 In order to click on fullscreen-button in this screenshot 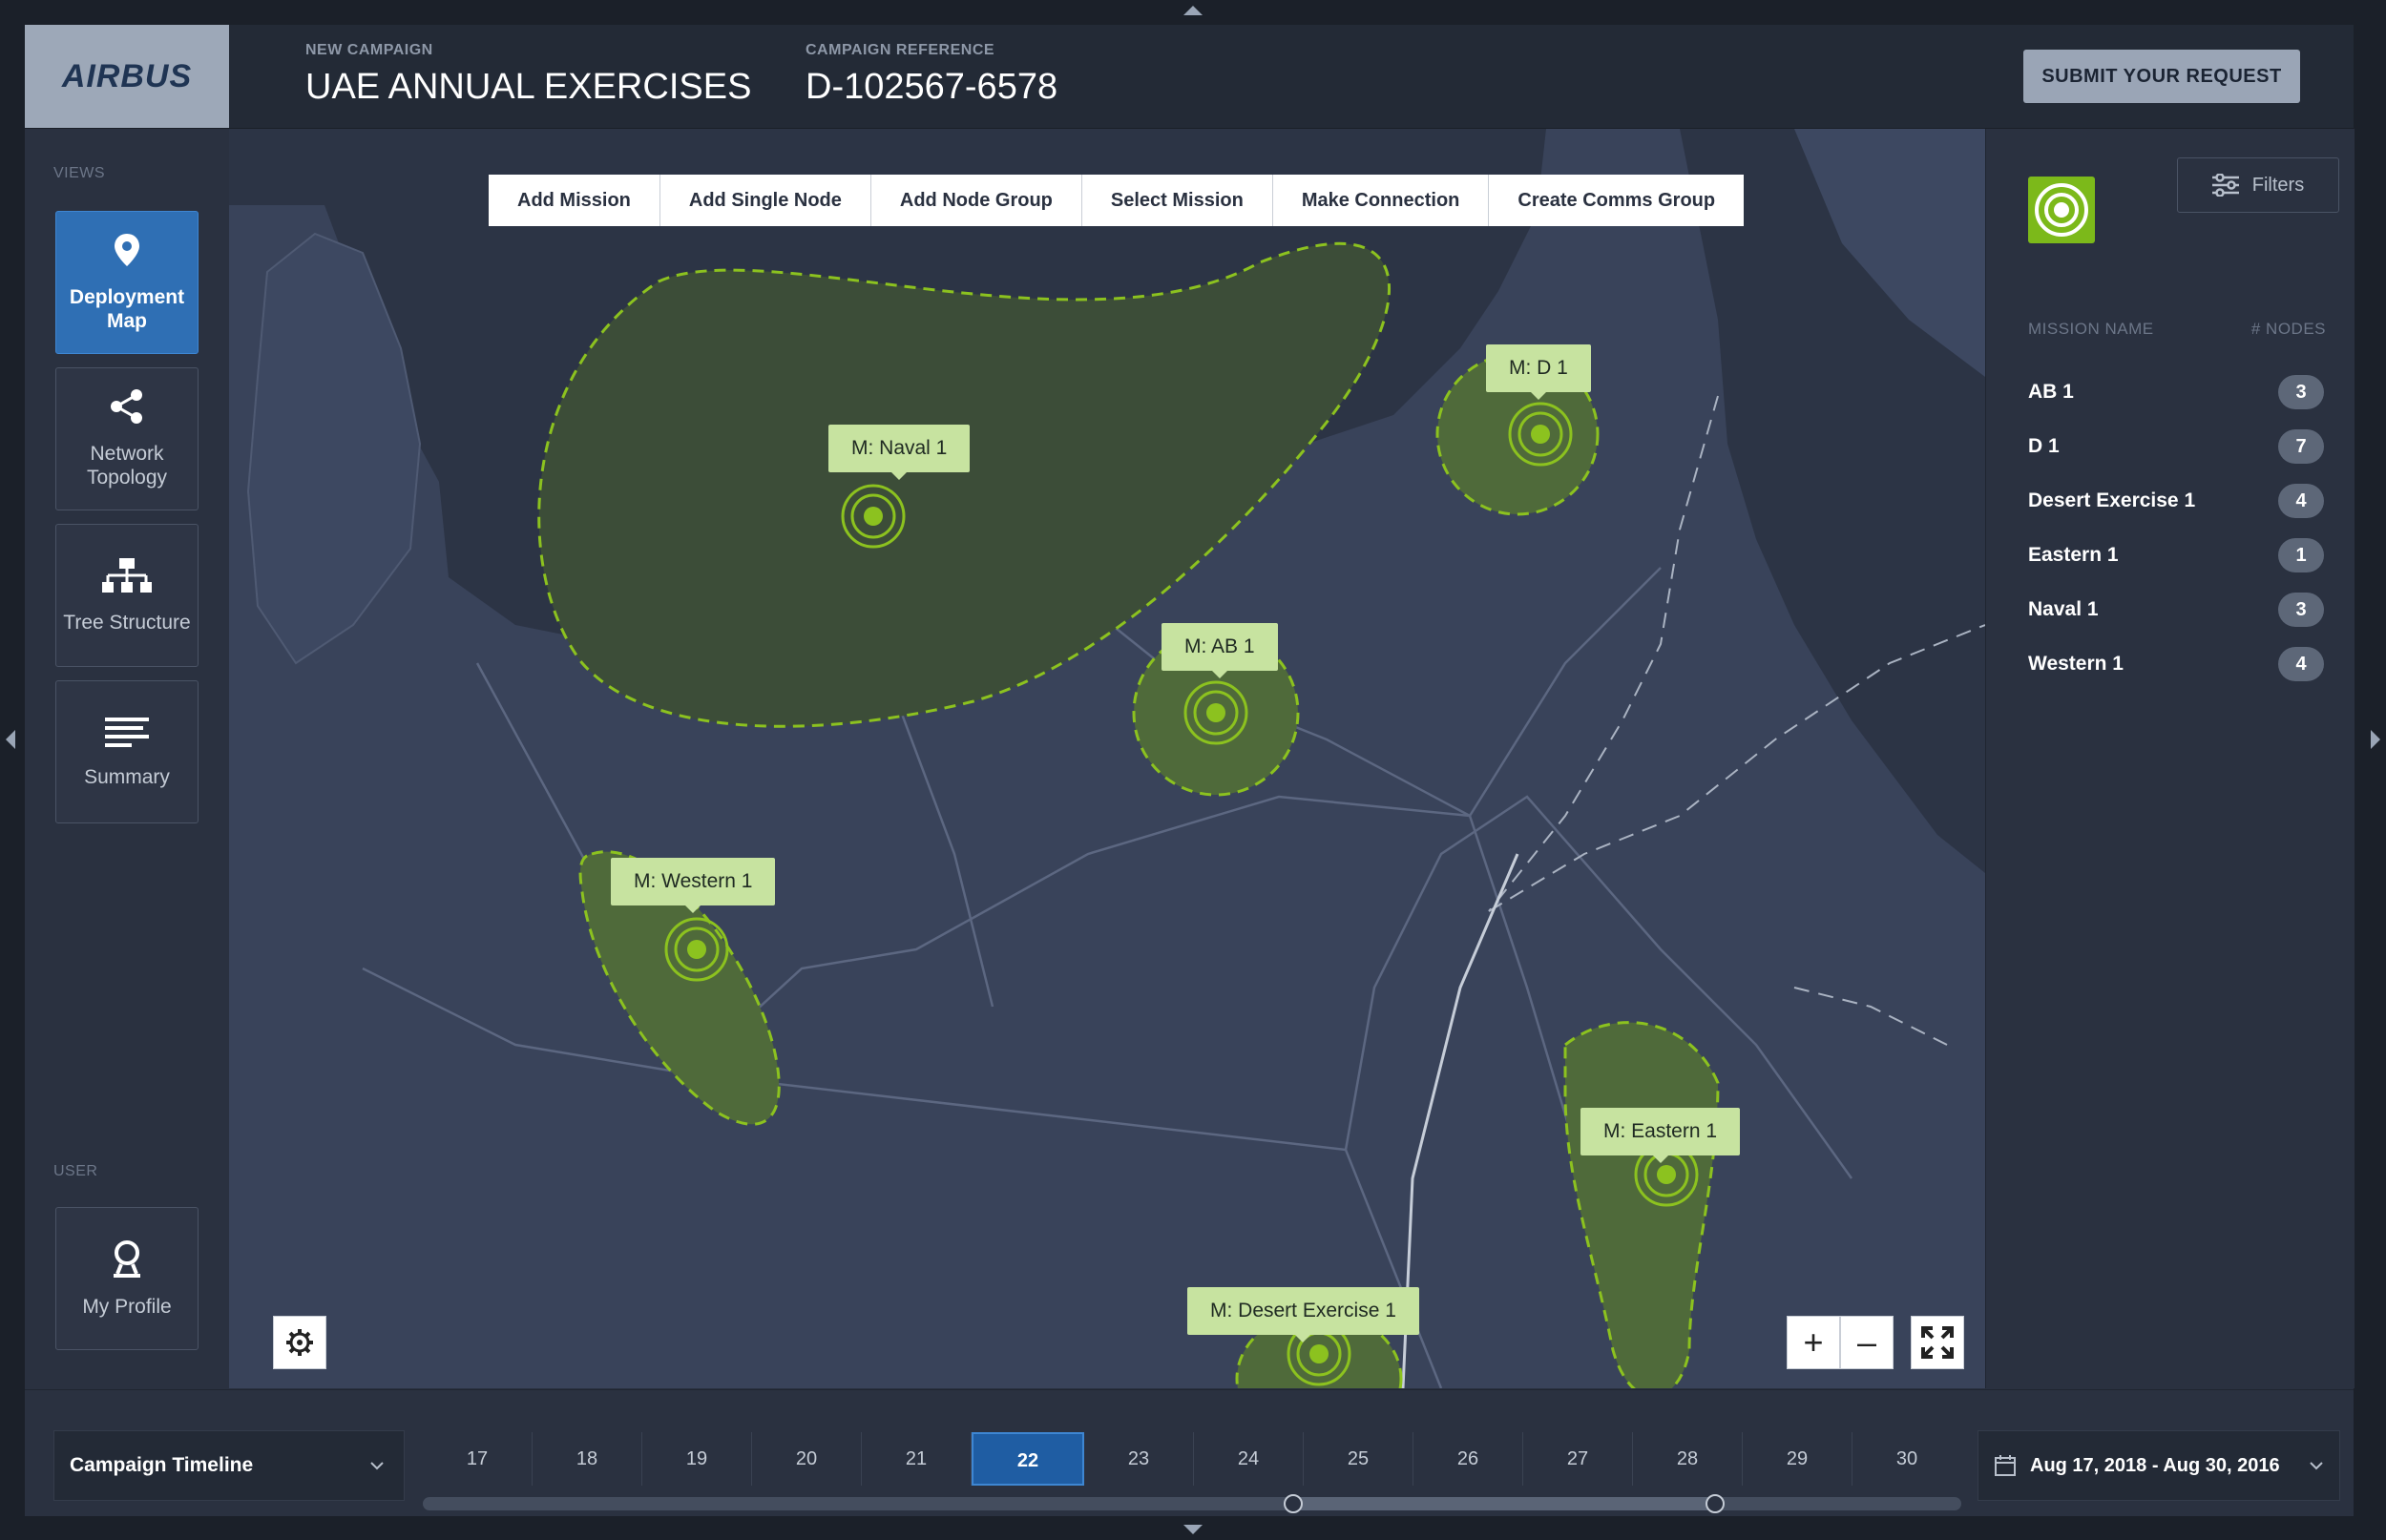, I will do `click(1938, 1342)`.